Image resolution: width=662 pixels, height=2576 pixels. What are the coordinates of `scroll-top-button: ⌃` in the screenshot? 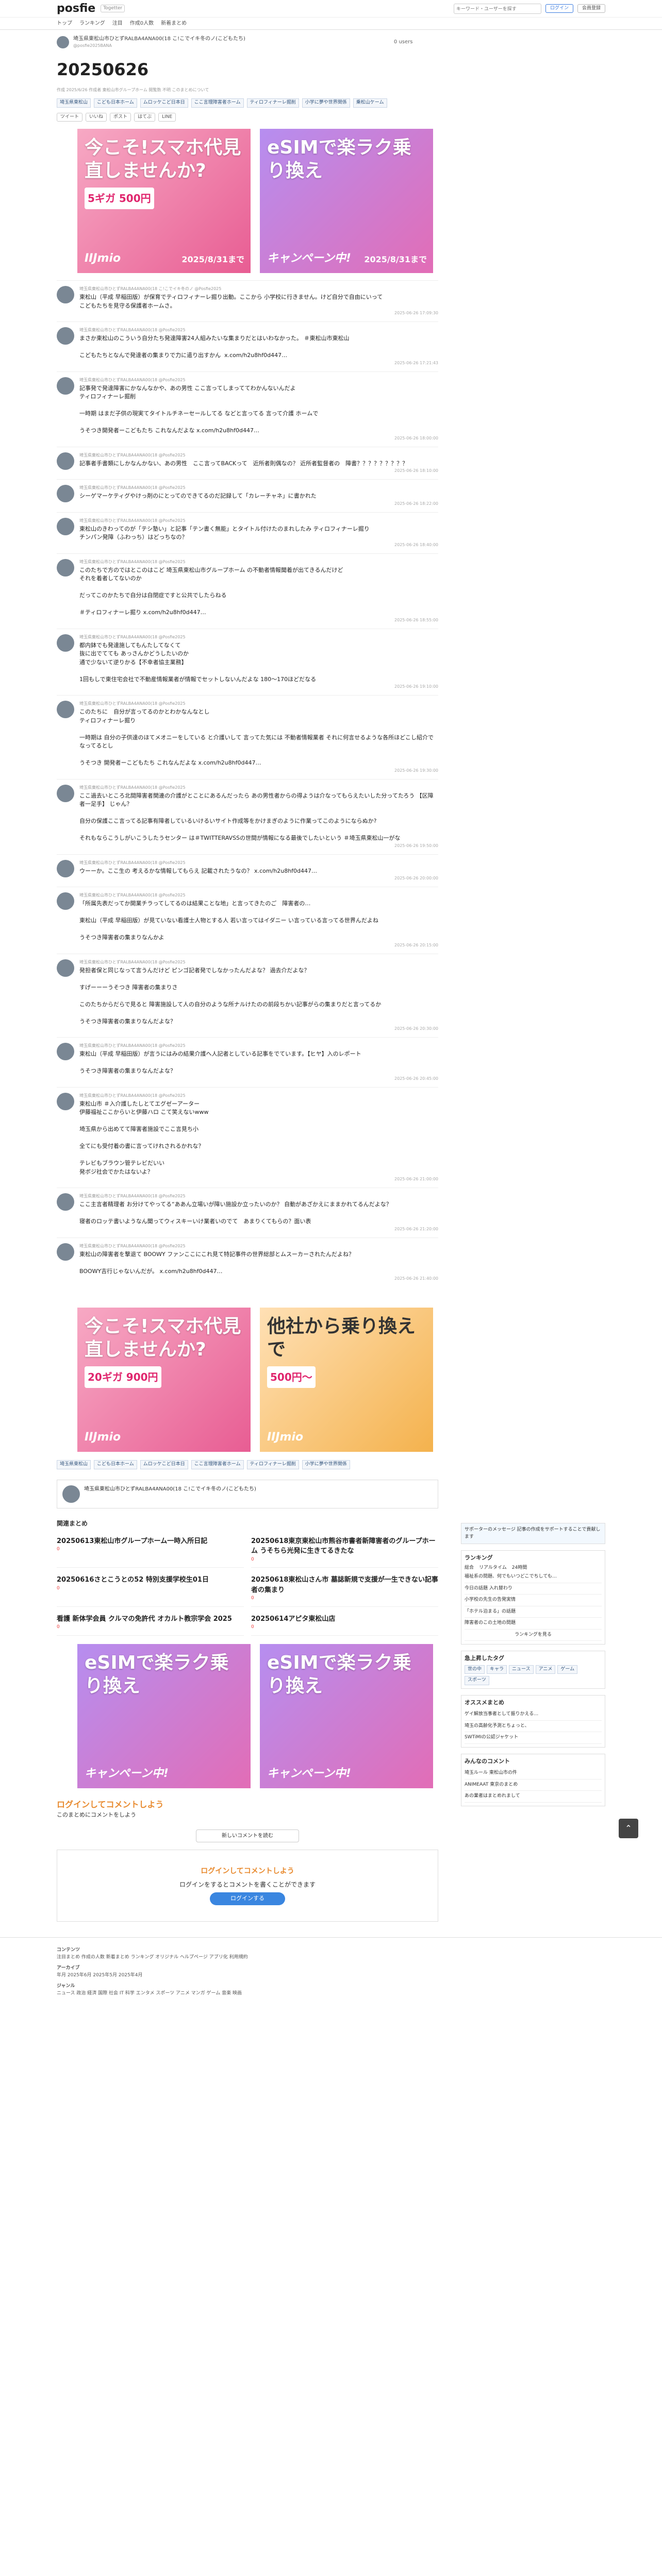 It's located at (628, 1828).